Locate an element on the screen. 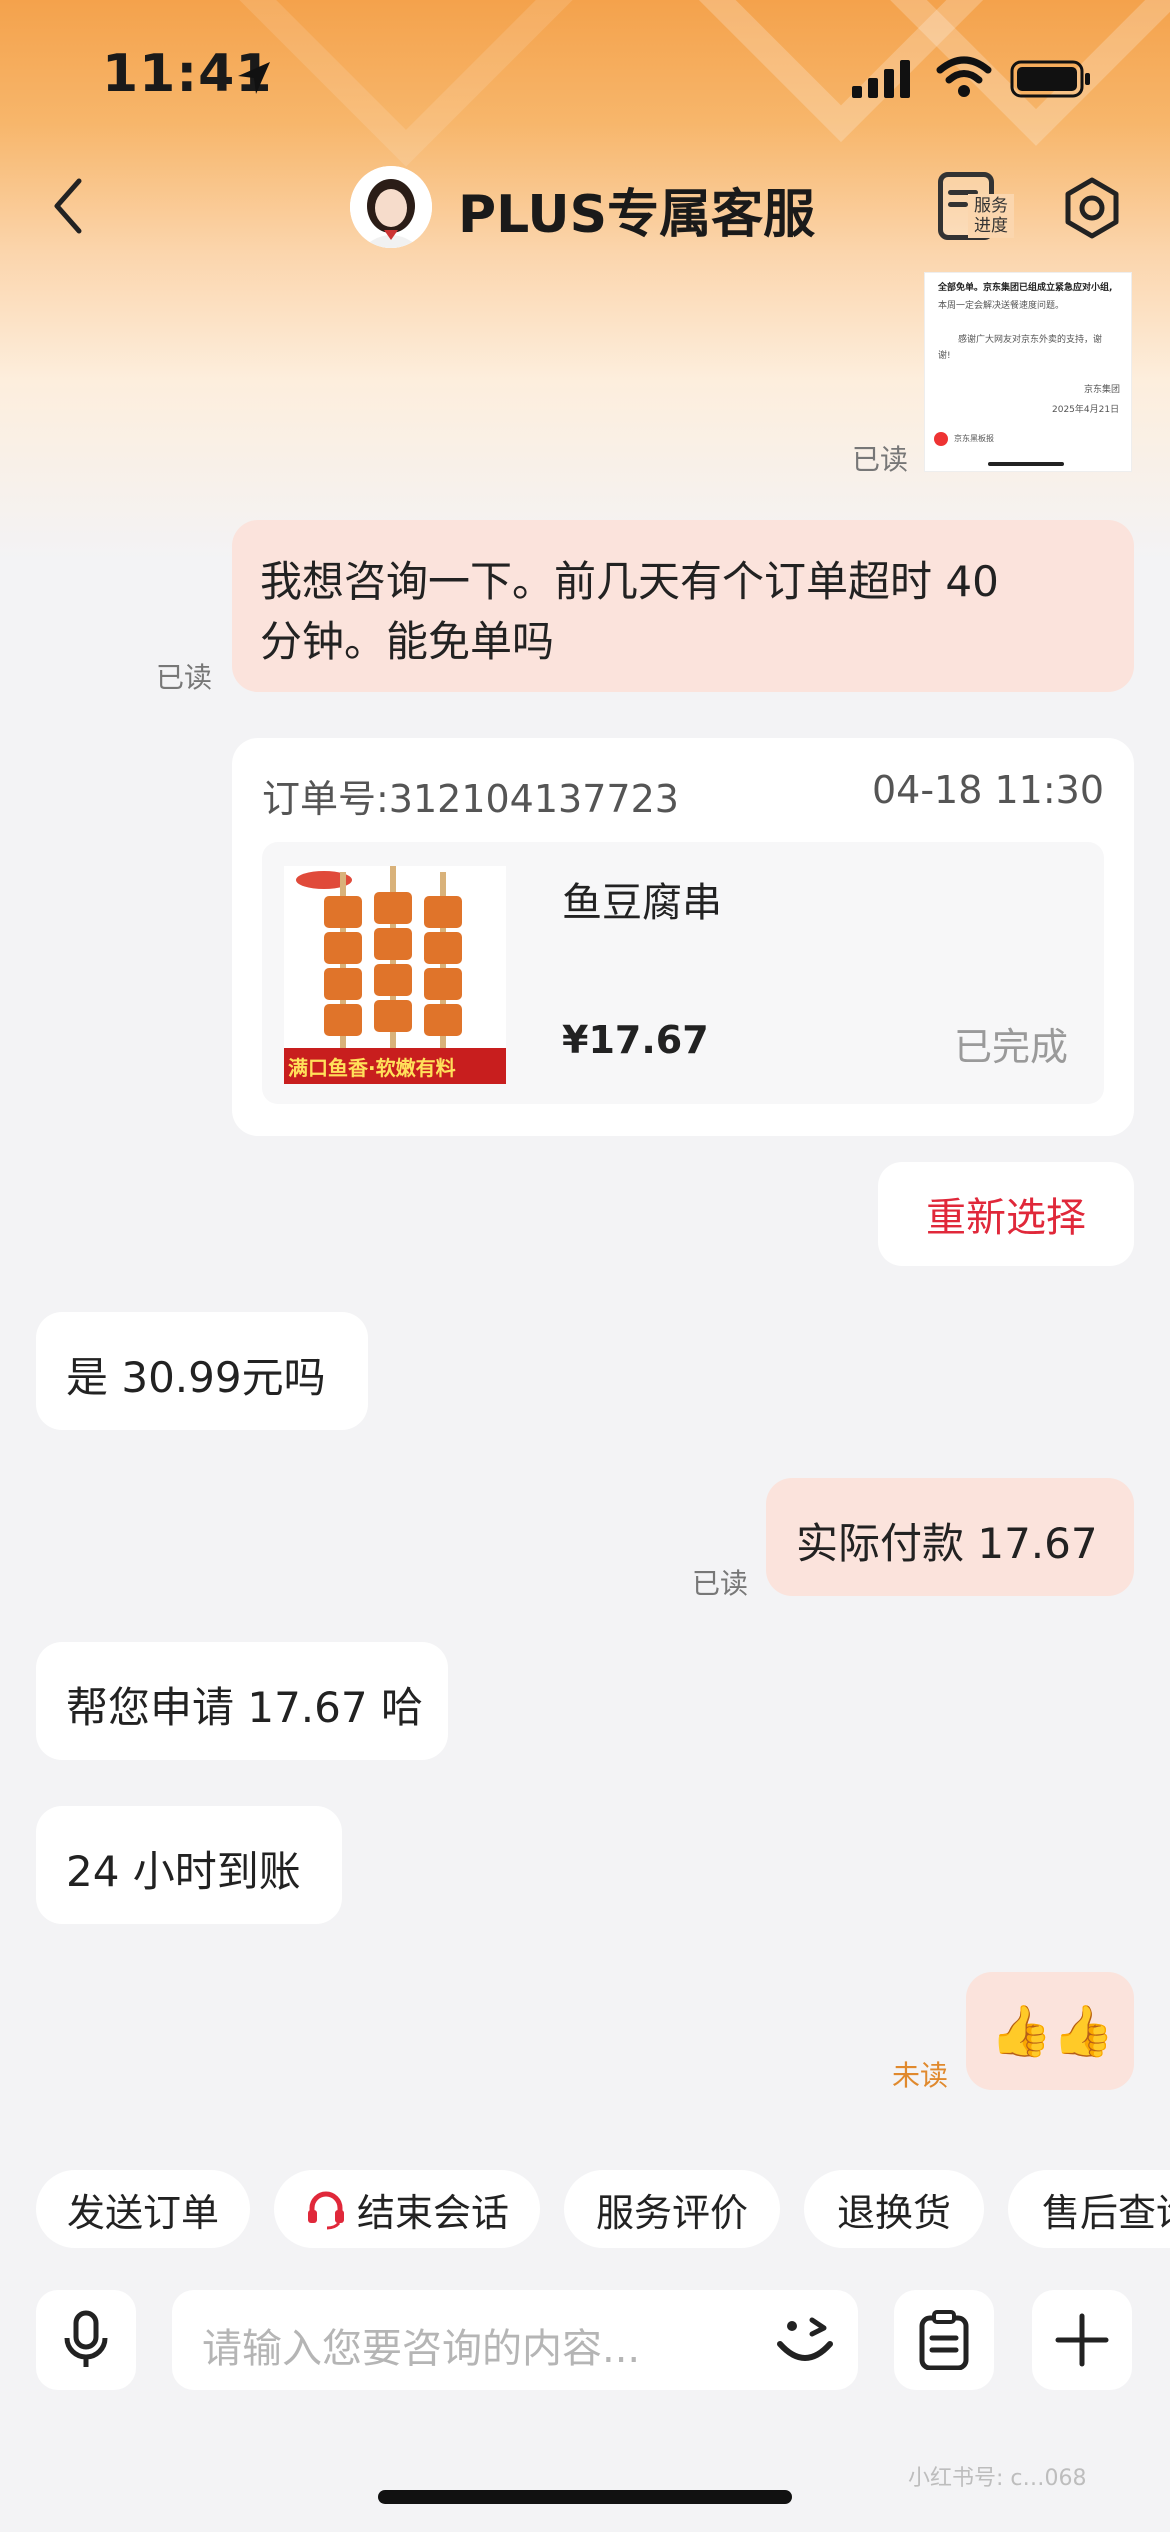 The height and width of the screenshot is (2532, 1170). page-title: PLUS专属客服 is located at coordinates (637, 215).